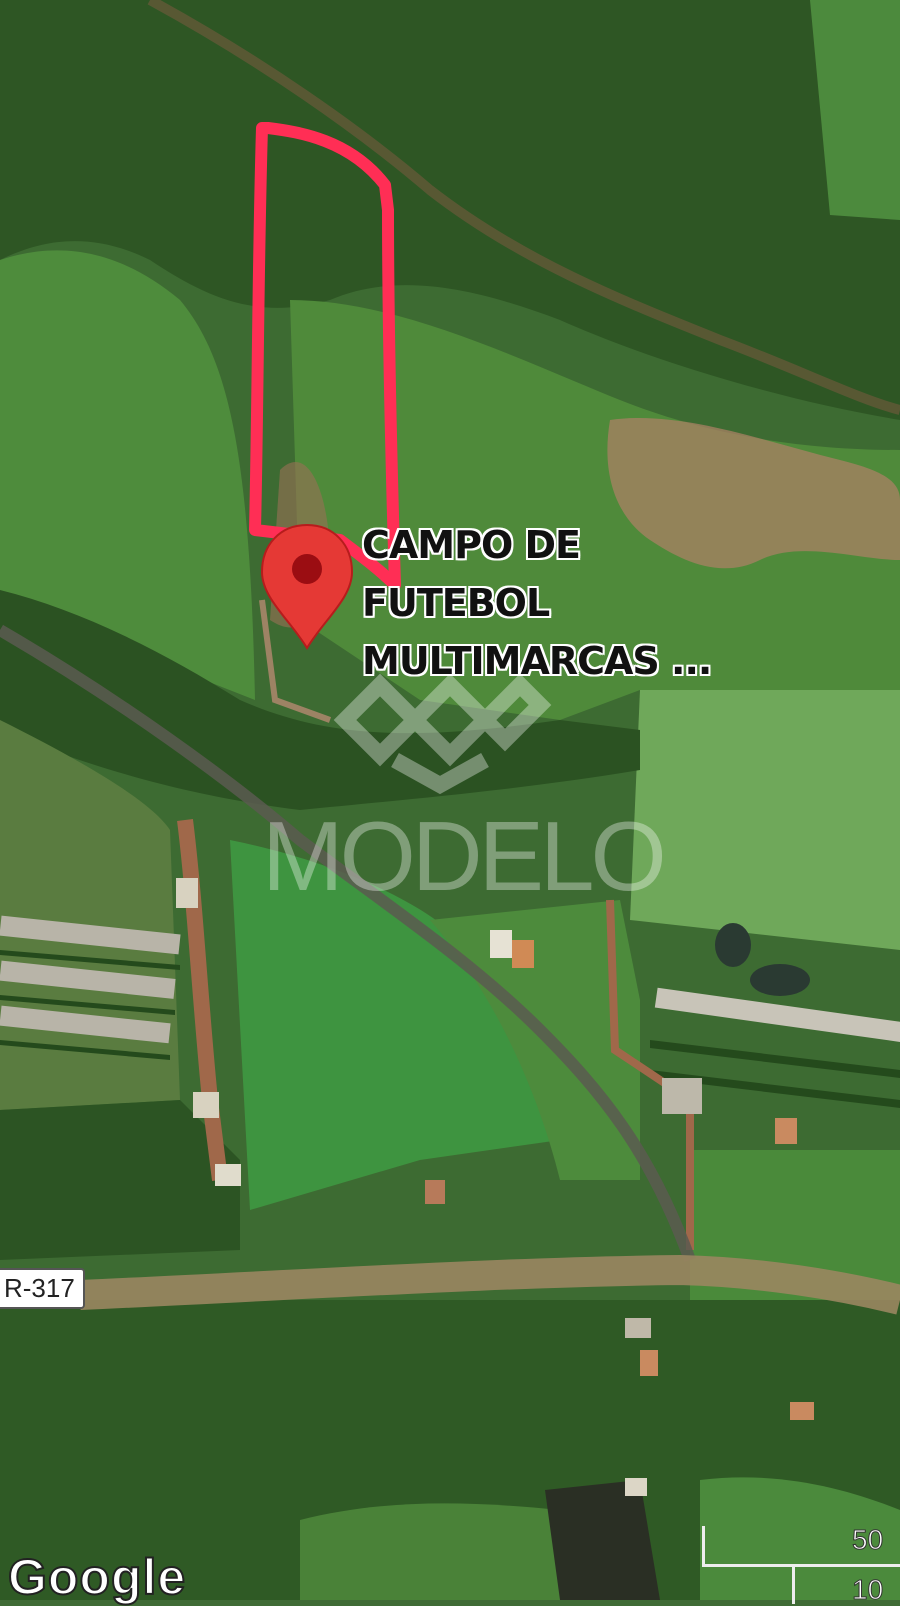 Image resolution: width=900 pixels, height=1606 pixels. I want to click on scale-label-bottom: 10, so click(867, 1590).